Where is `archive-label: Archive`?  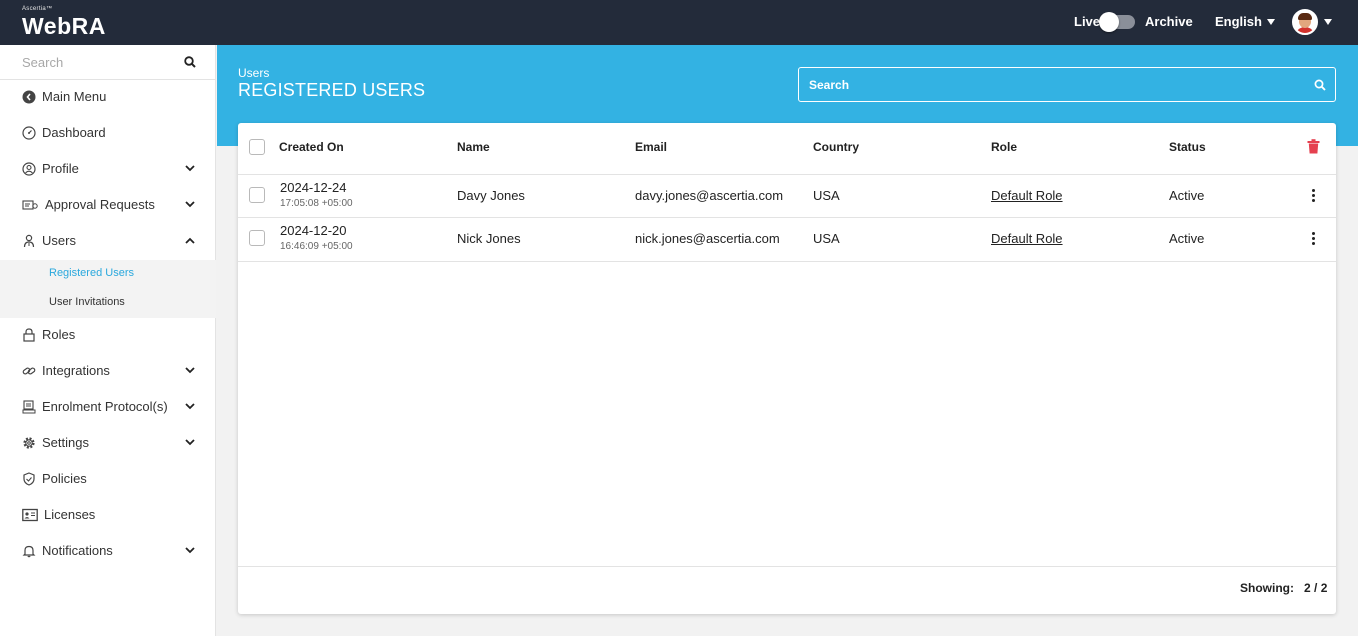 archive-label: Archive is located at coordinates (1169, 21).